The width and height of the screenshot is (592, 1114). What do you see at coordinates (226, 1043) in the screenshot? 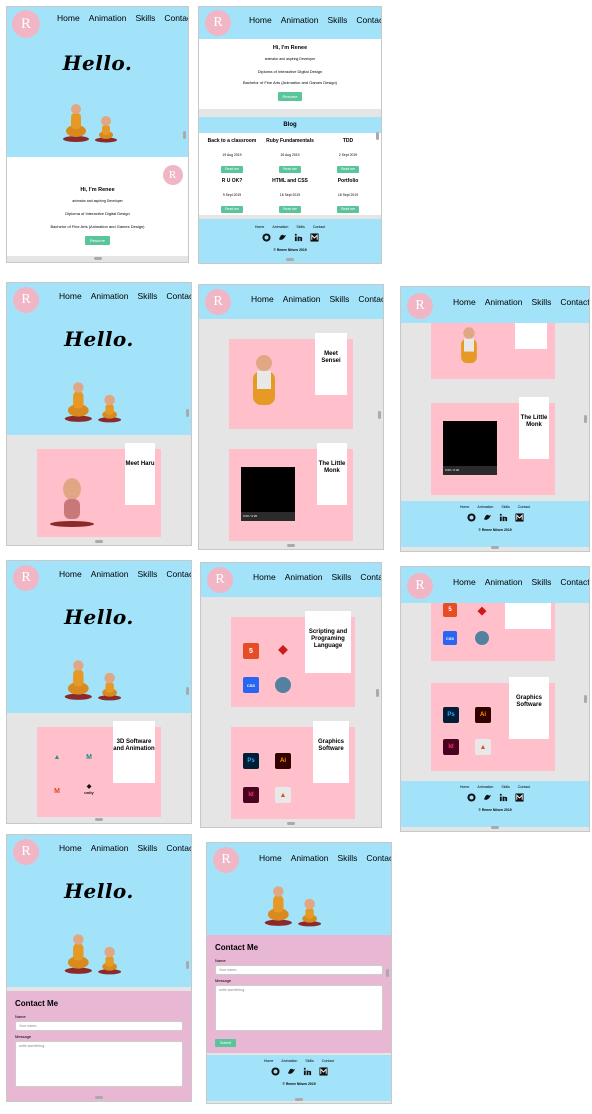
I see `submit-button: Submit` at bounding box center [226, 1043].